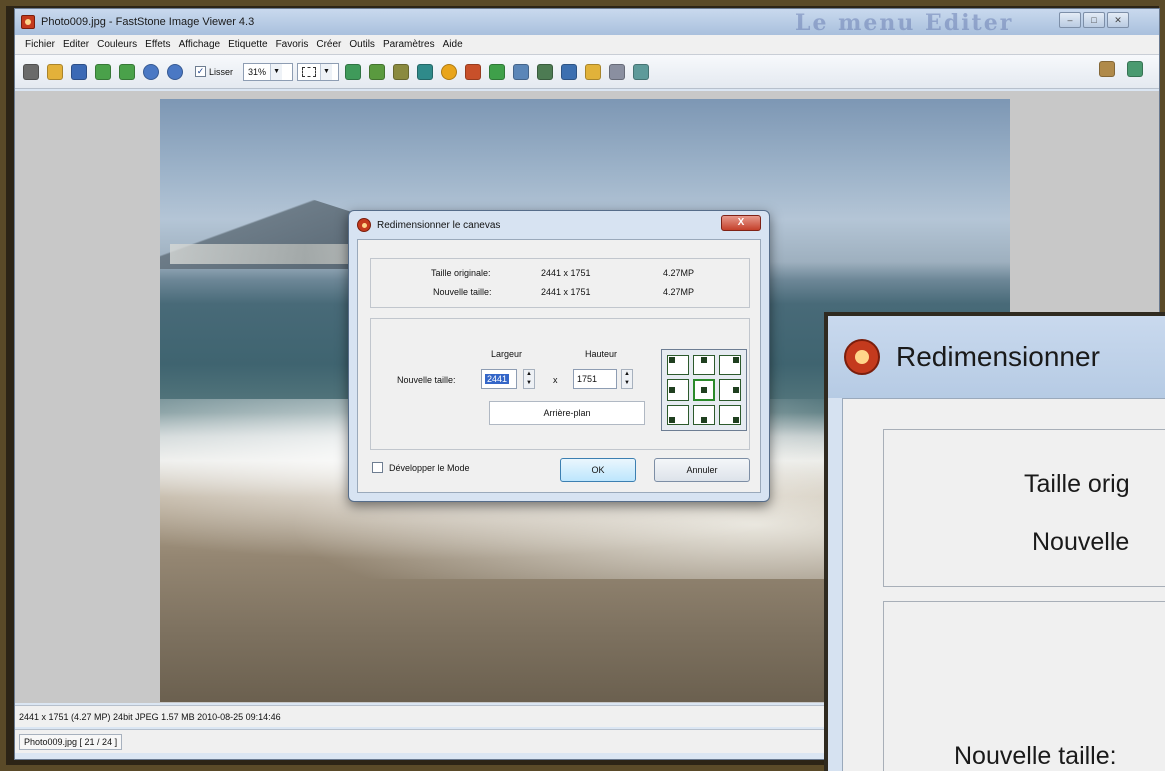 The image size is (1165, 771). Describe the element at coordinates (566, 273) in the screenshot. I see `original-size-dims: 2441 x 1751` at that location.